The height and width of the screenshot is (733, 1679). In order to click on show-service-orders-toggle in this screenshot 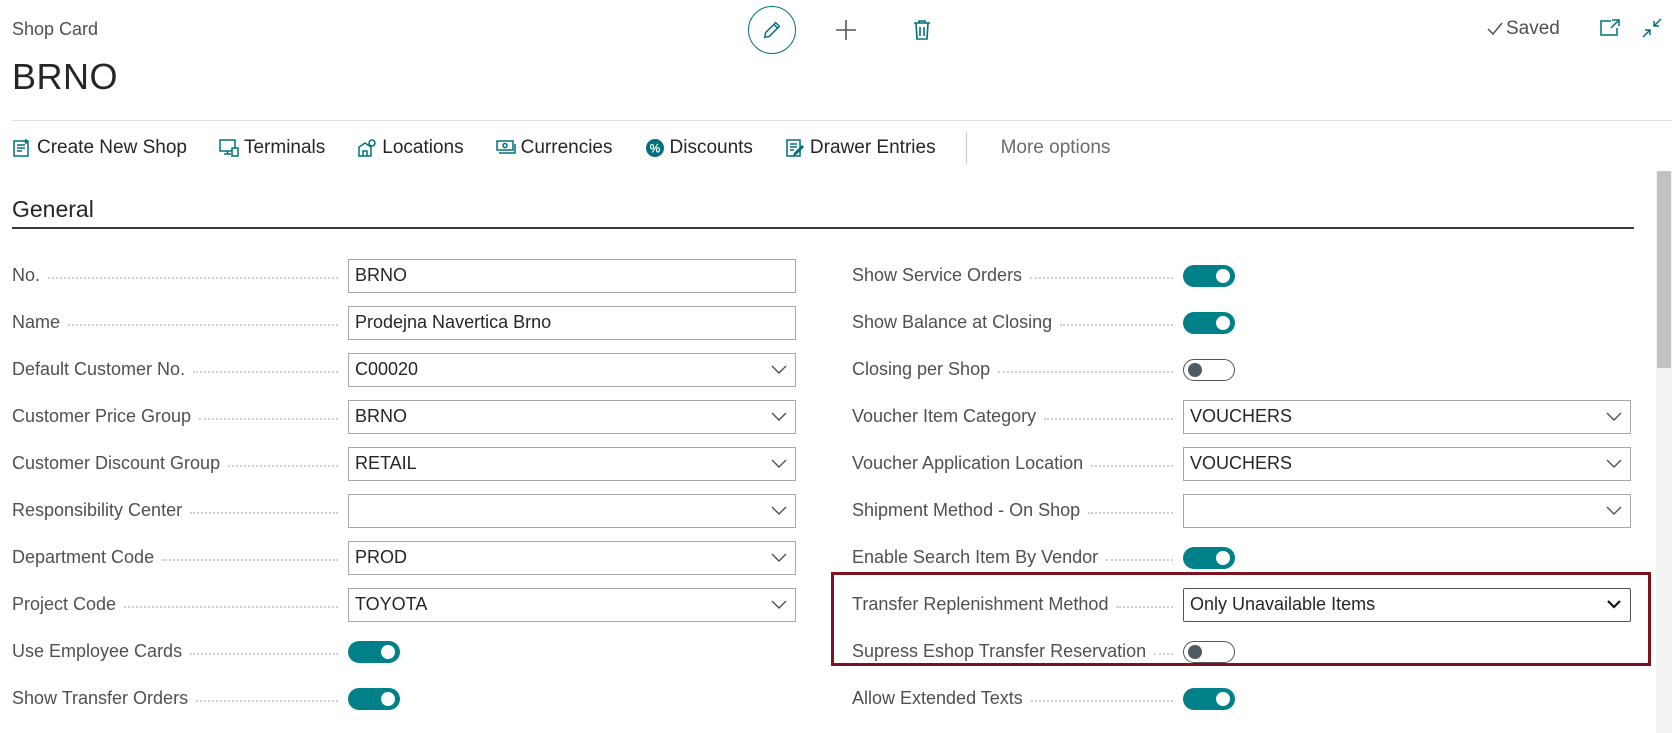, I will do `click(1209, 275)`.